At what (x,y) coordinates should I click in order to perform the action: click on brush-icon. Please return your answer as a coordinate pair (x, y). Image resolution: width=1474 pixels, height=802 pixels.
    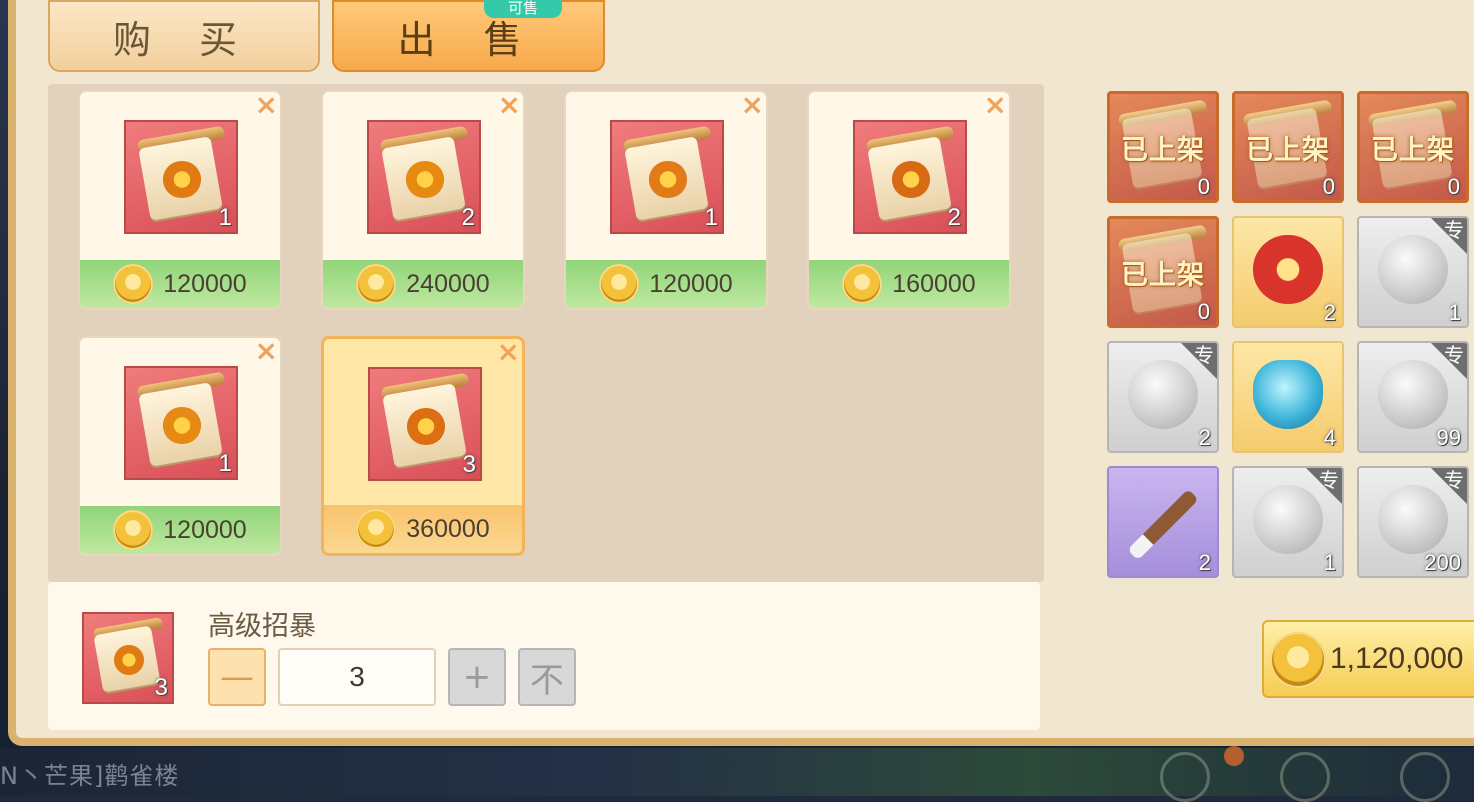
    Looking at the image, I should click on (1163, 524).